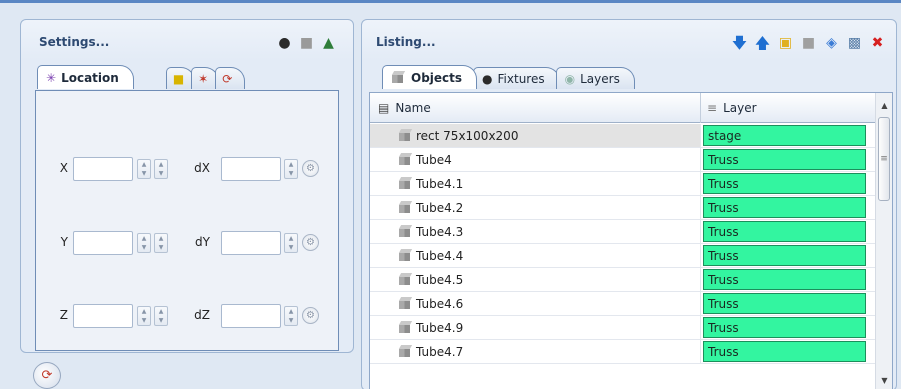 The image size is (901, 389). Describe the element at coordinates (440, 327) in the screenshot. I see `row-name: Tube4.9` at that location.